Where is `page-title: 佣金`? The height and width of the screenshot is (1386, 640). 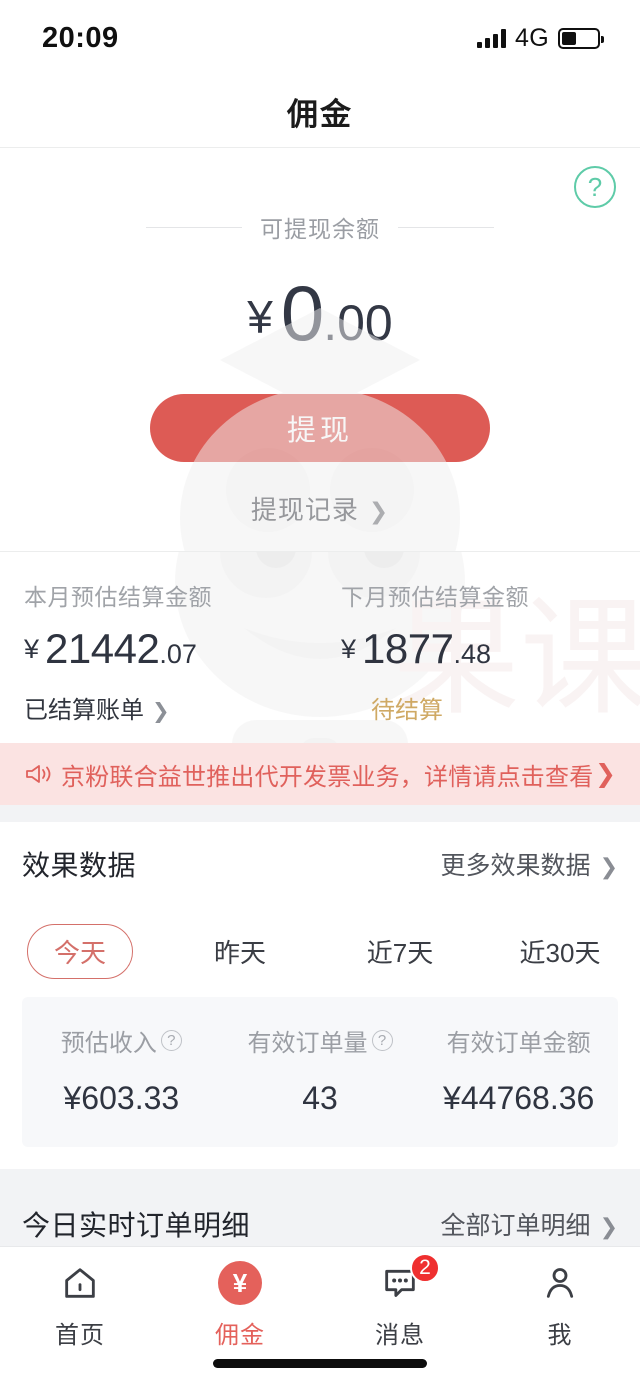 page-title: 佣金 is located at coordinates (320, 114).